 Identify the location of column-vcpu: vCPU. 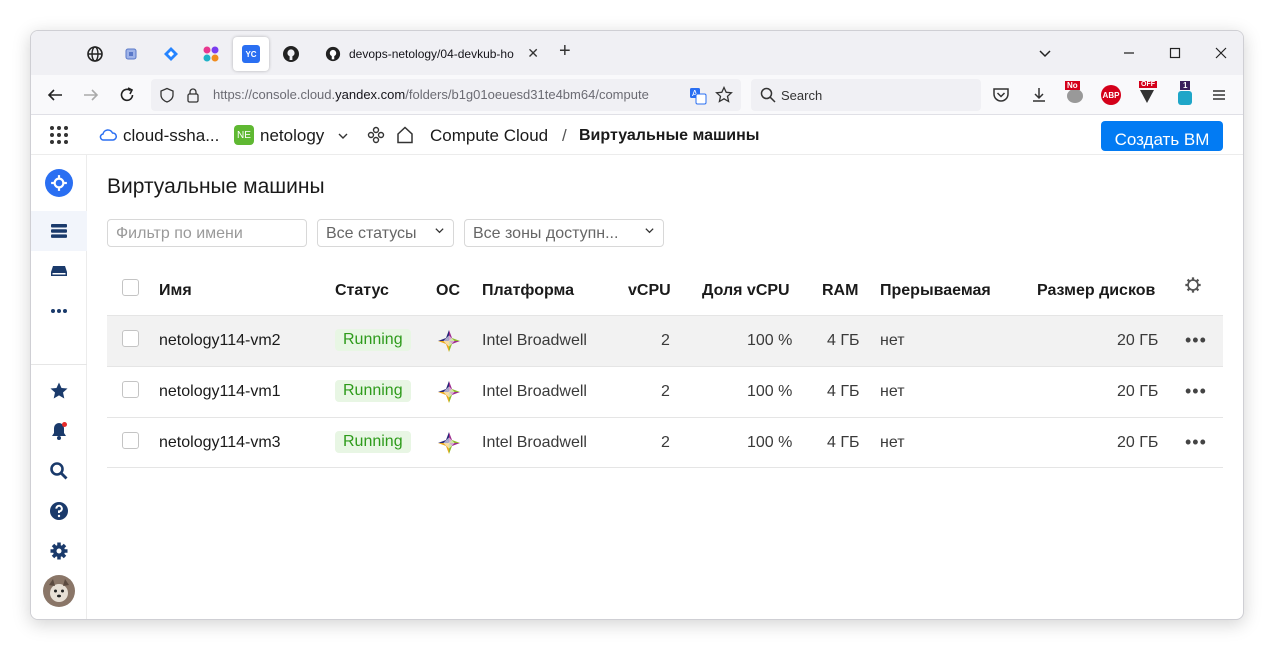
(649, 291).